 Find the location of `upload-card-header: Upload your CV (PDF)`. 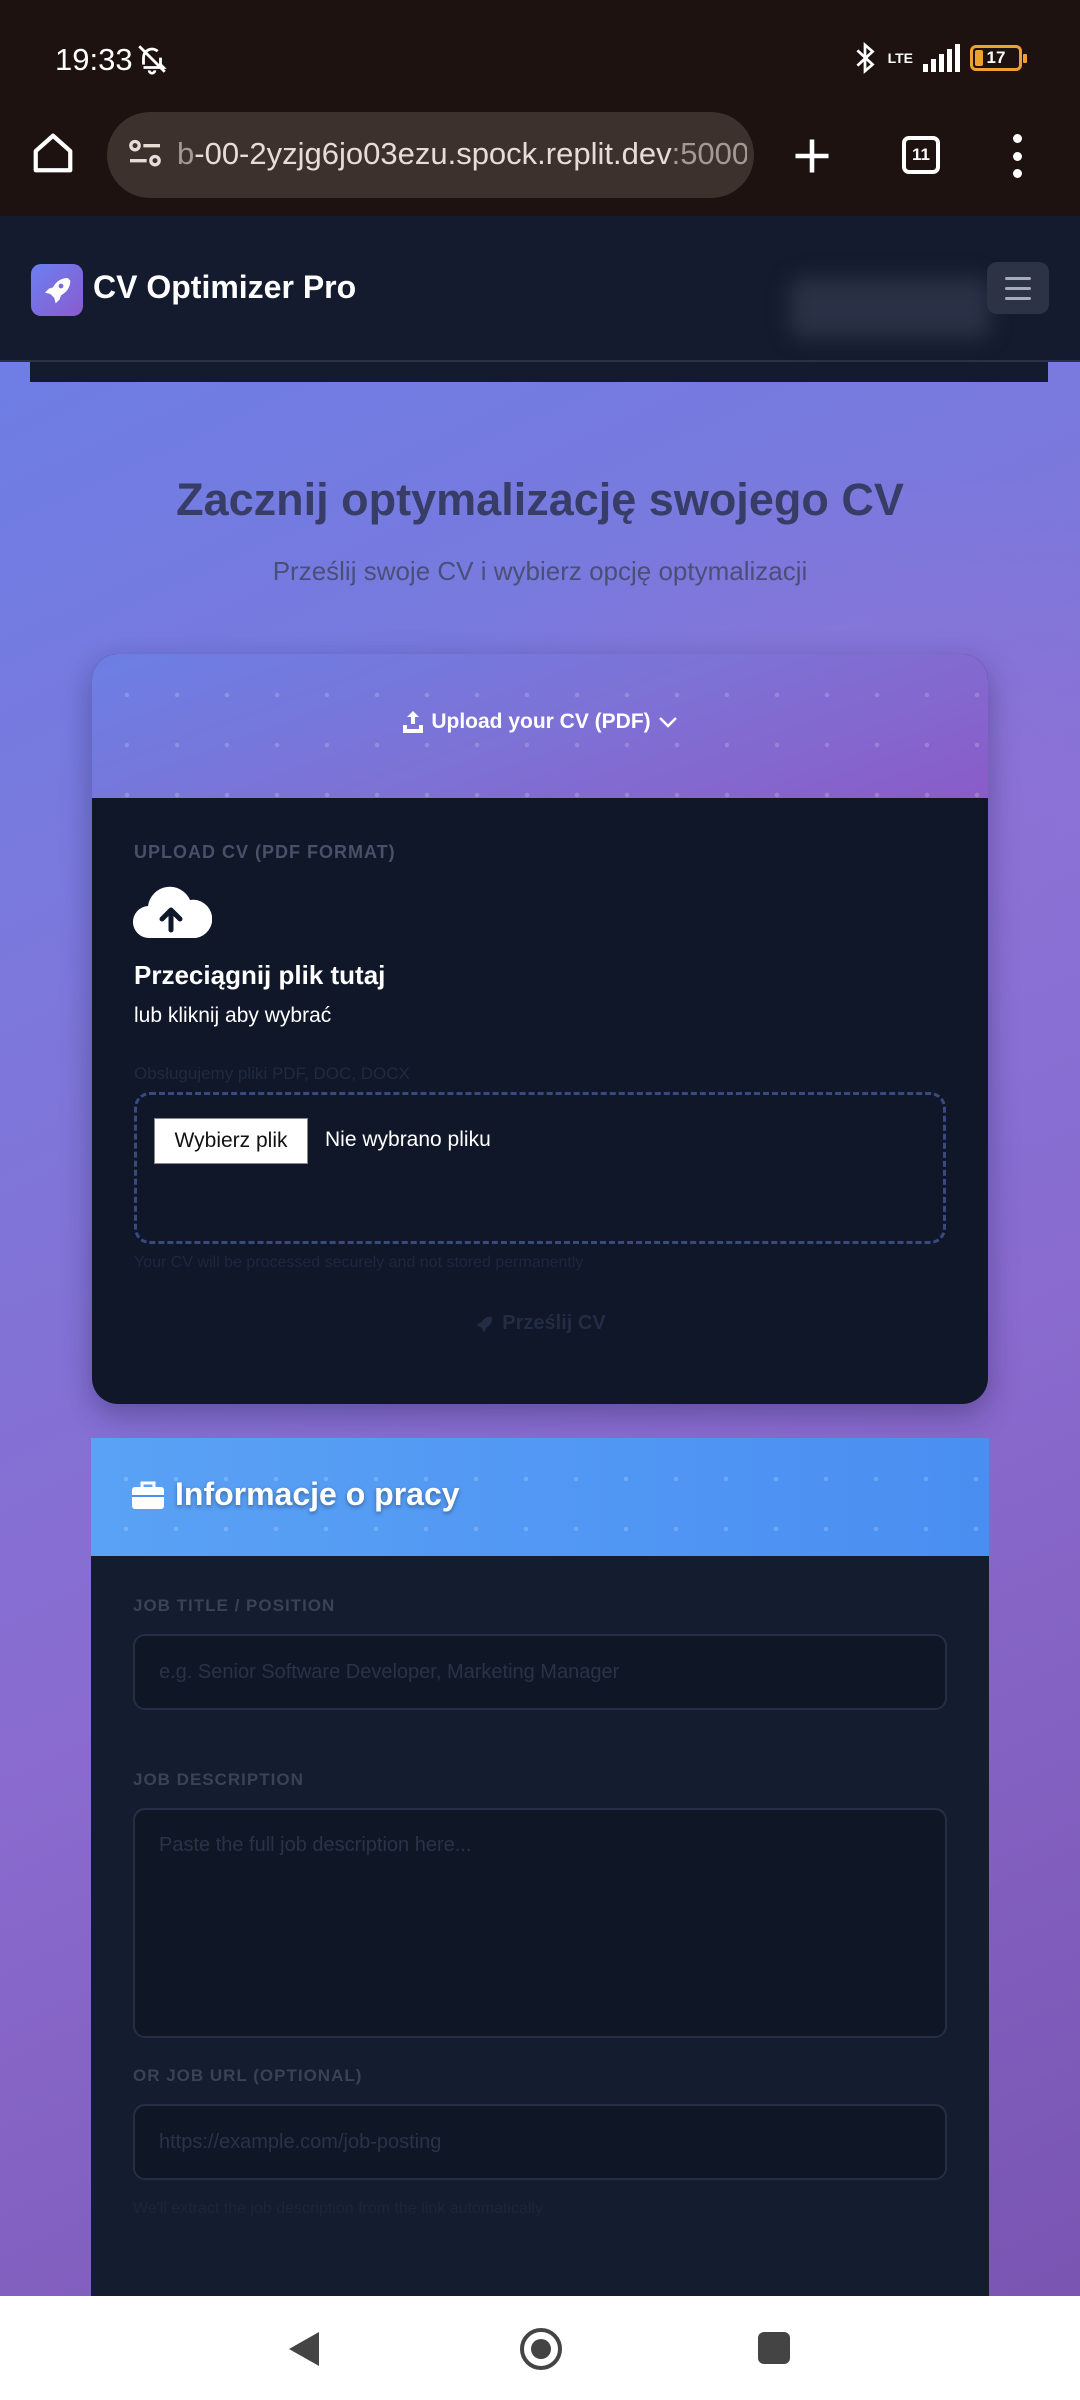

upload-card-header: Upload your CV (PDF) is located at coordinates (540, 726).